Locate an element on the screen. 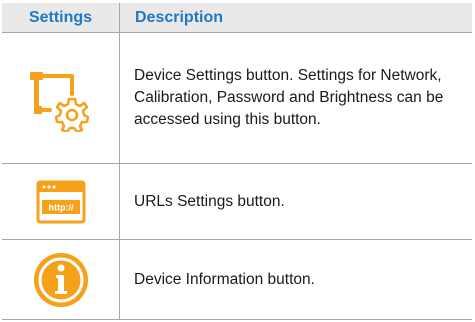 This screenshot has height=322, width=475. header-row: Settings Description is located at coordinates (237, 18).